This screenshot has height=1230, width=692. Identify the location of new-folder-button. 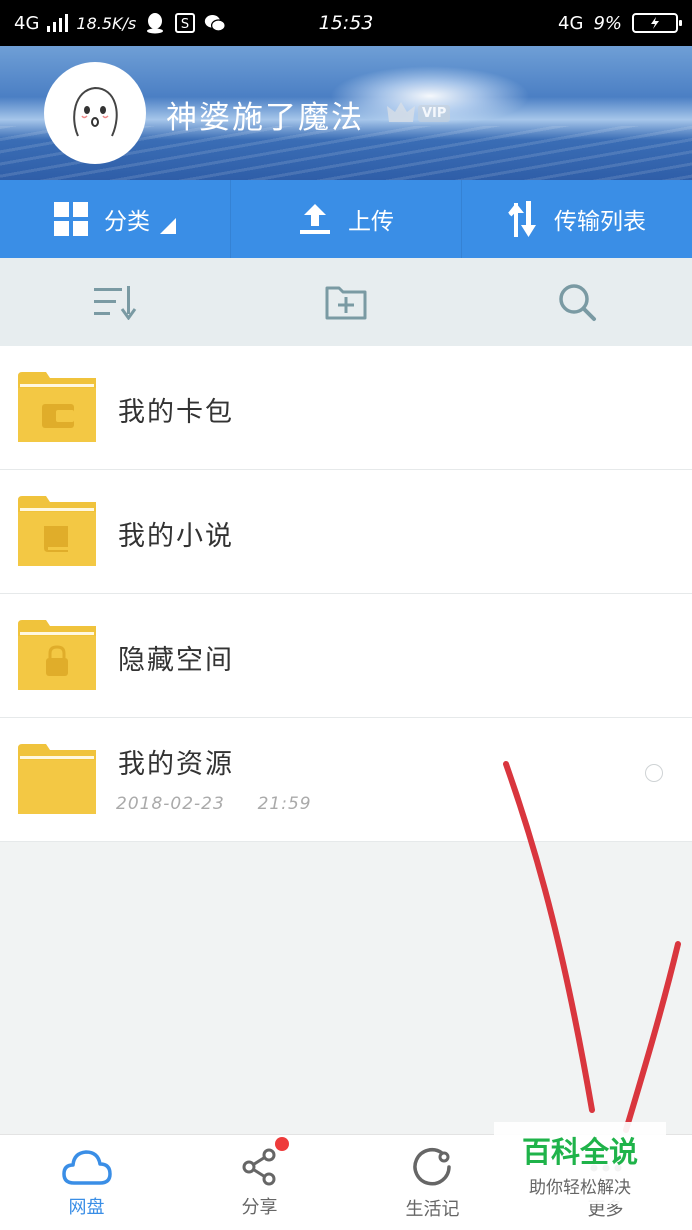
(346, 302).